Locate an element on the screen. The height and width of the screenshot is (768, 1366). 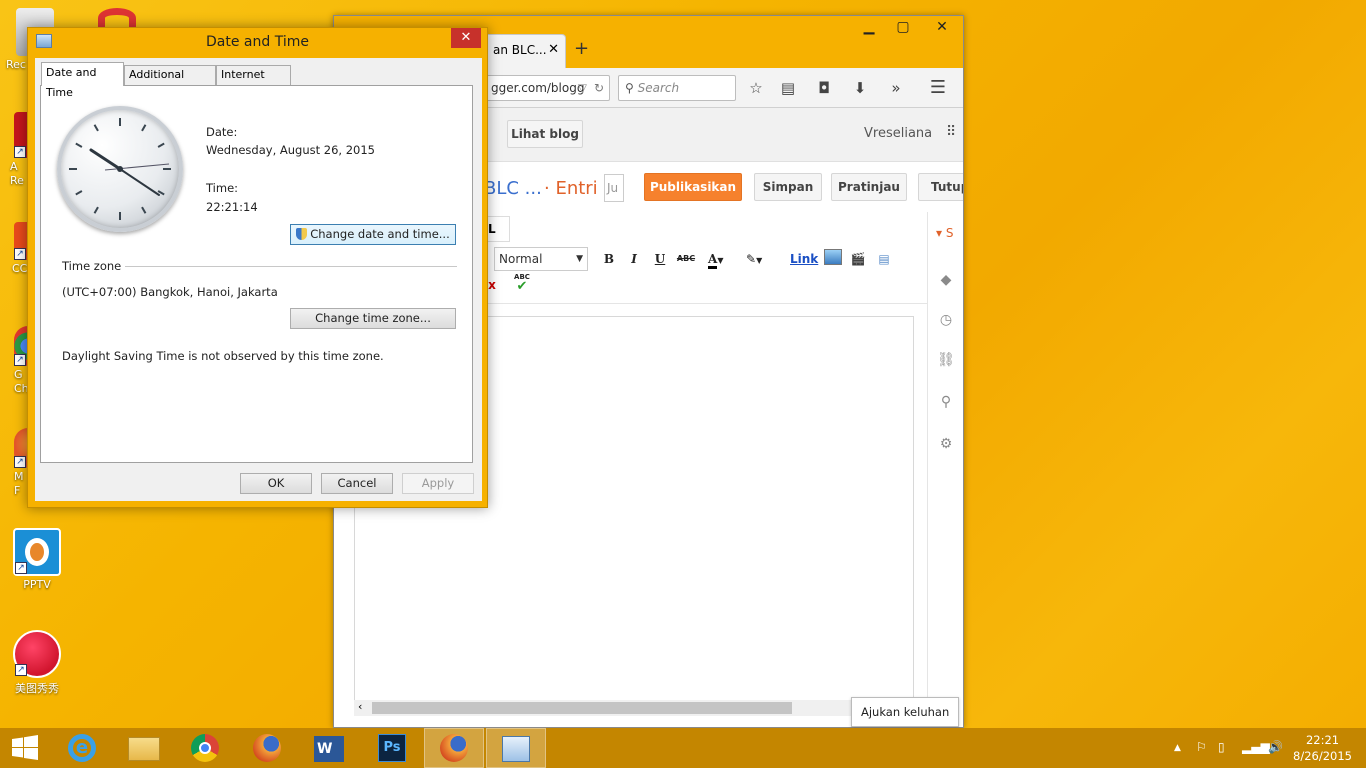
insert-jump-break-icon: ▤ is located at coordinates (884, 259).